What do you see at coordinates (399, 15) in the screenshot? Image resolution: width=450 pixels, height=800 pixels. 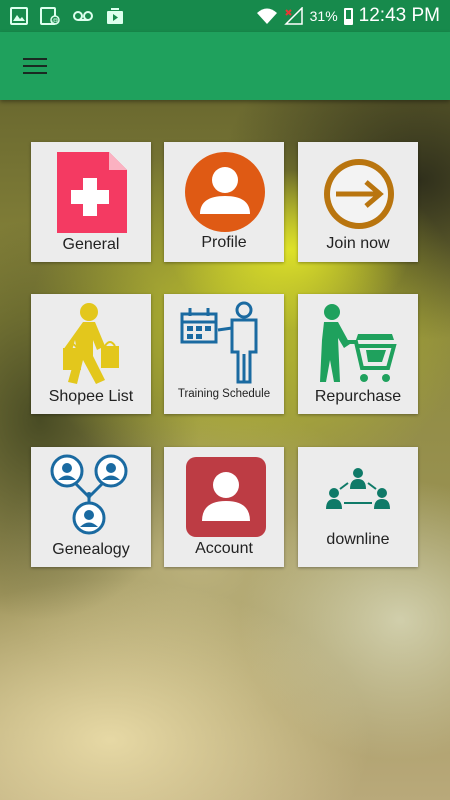 I see `clock: 12:43 PM` at bounding box center [399, 15].